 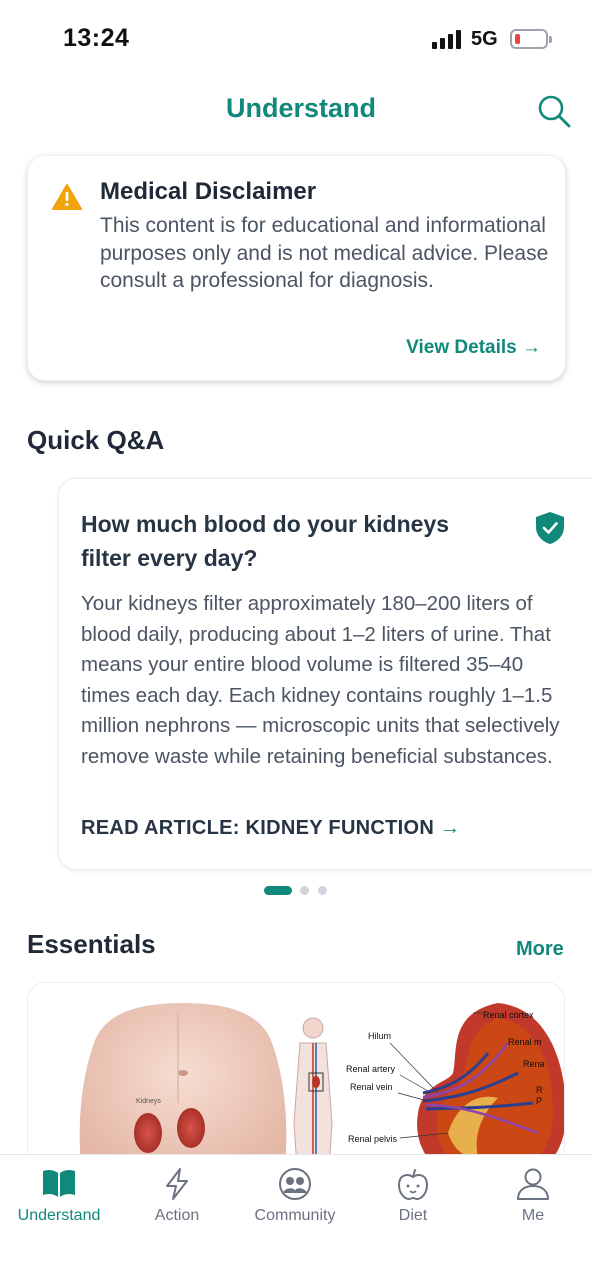 What do you see at coordinates (278, 890) in the screenshot?
I see `carousel-dot-active` at bounding box center [278, 890].